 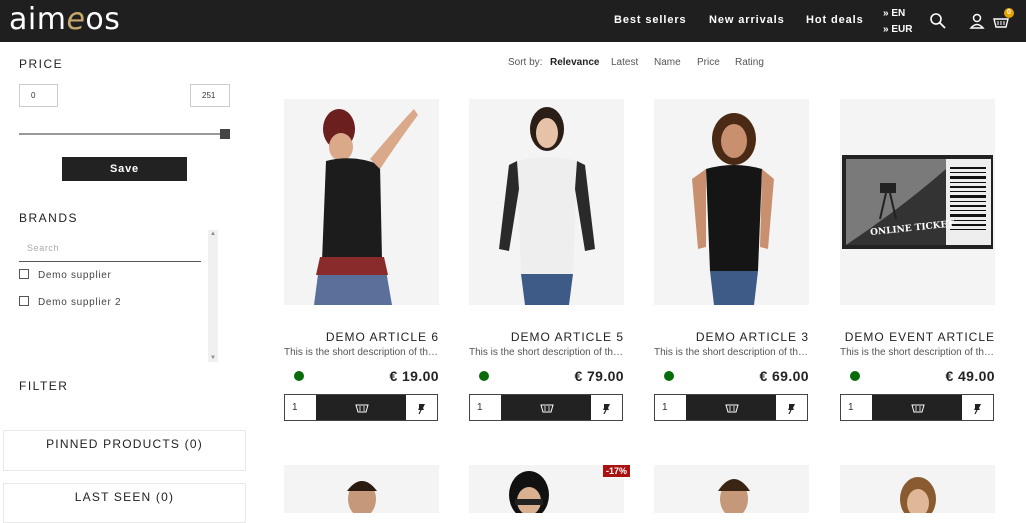 What do you see at coordinates (213, 234) in the screenshot?
I see `scroll-up-icon: ▲` at bounding box center [213, 234].